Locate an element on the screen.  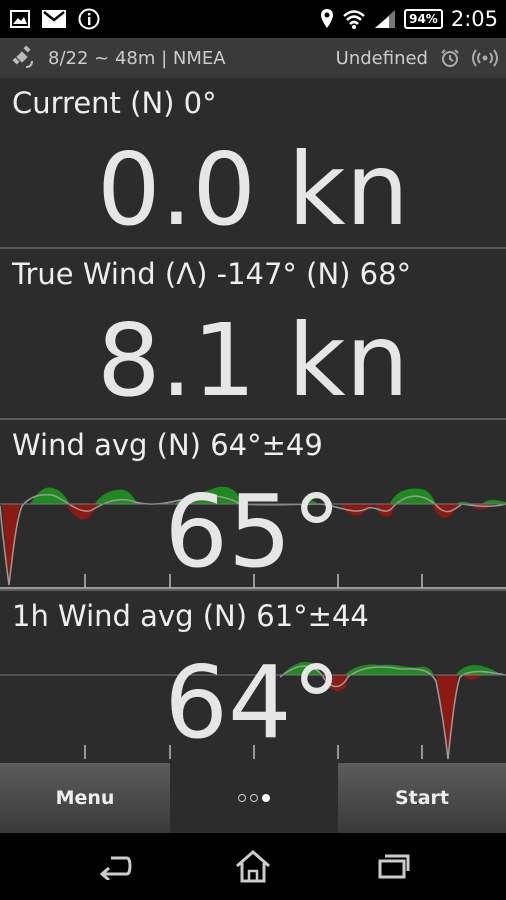
start-button-label: Start is located at coordinates (422, 798).